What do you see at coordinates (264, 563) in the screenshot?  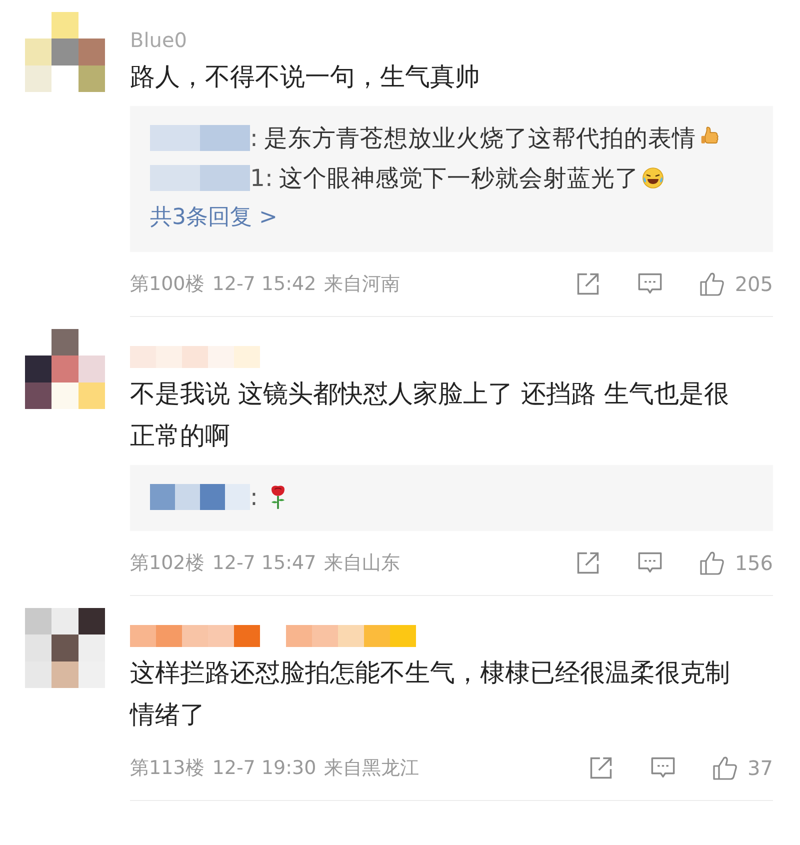 I see `post-time: 12-7 15:47` at bounding box center [264, 563].